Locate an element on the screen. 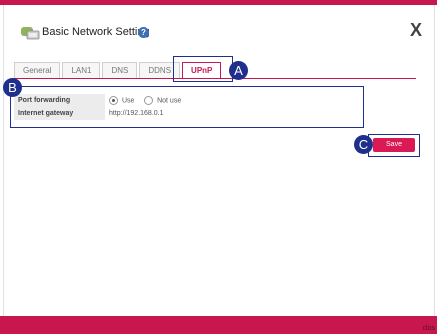 This screenshot has width=437, height=334. bottom-accent-bar: clos is located at coordinates (218, 325).